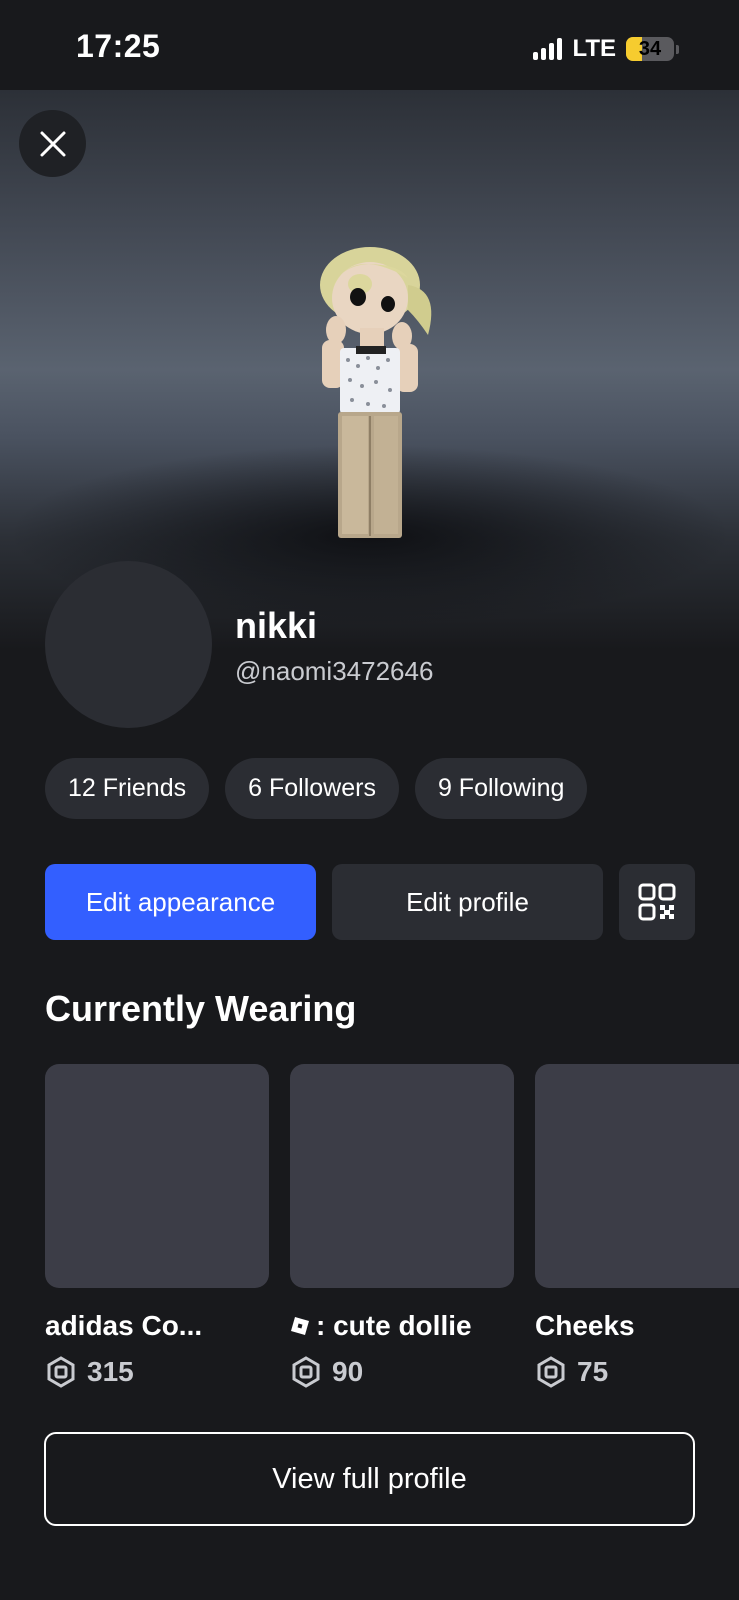 The image size is (739, 1600). What do you see at coordinates (376, 392) in the screenshot?
I see `avatar-3d-figure` at bounding box center [376, 392].